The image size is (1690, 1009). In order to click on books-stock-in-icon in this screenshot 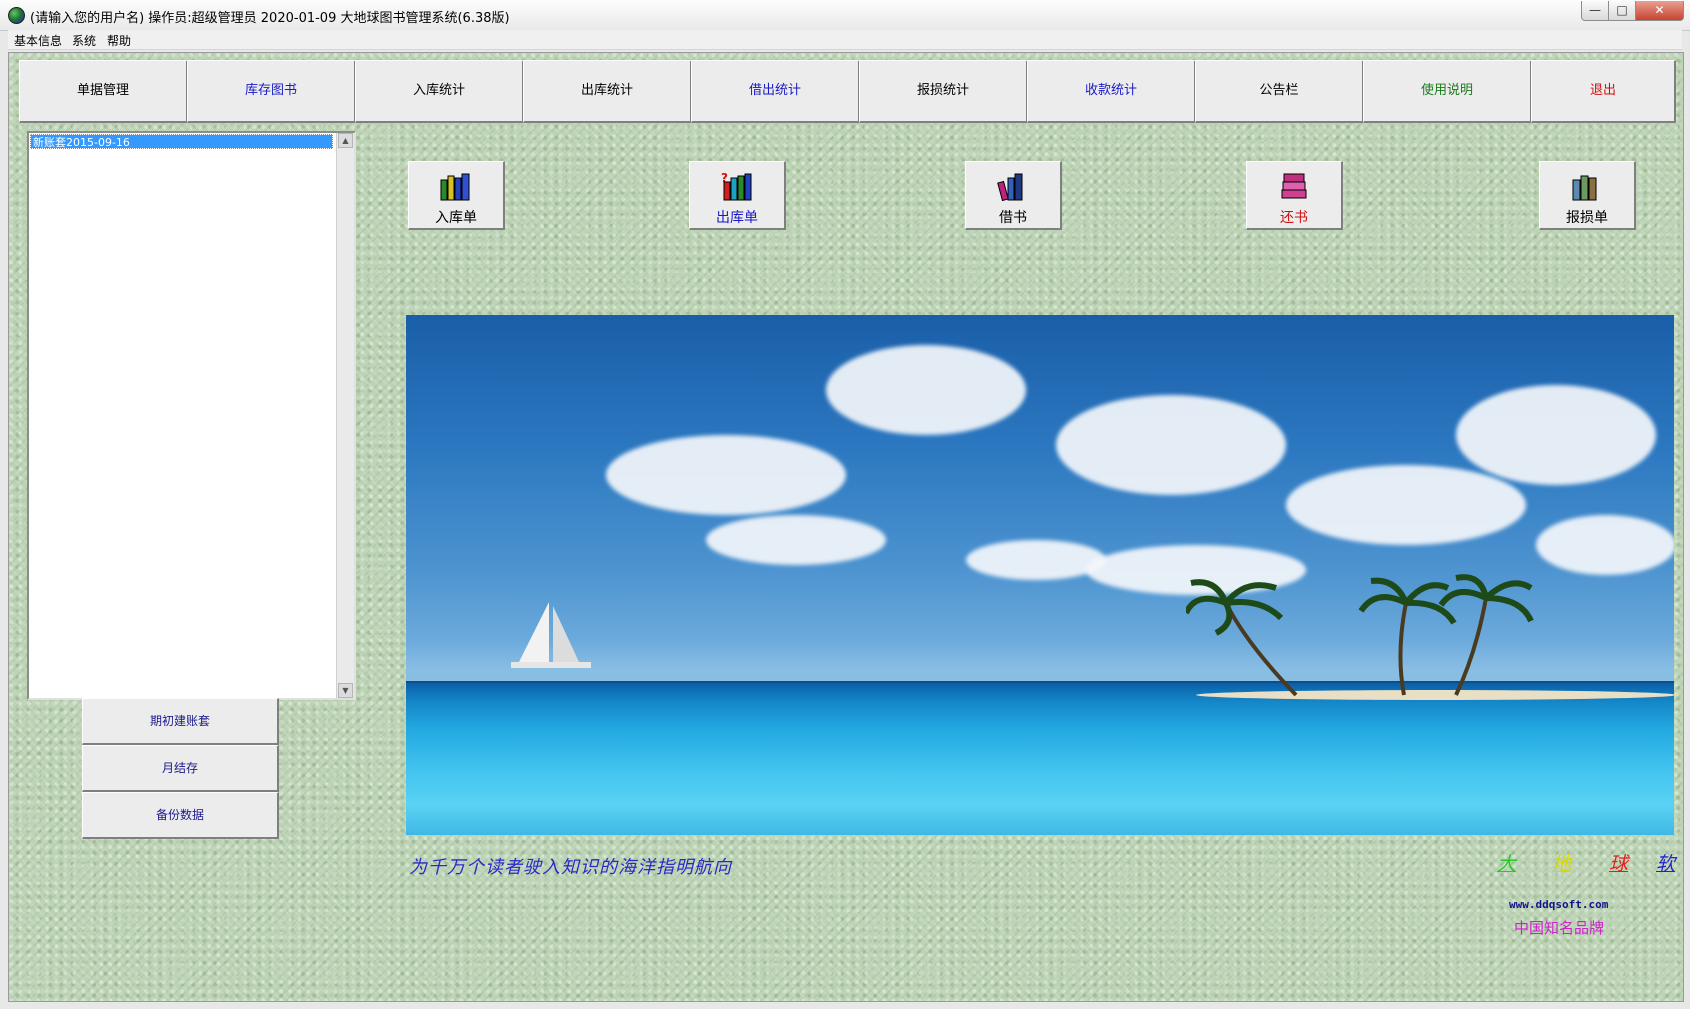, I will do `click(455, 187)`.